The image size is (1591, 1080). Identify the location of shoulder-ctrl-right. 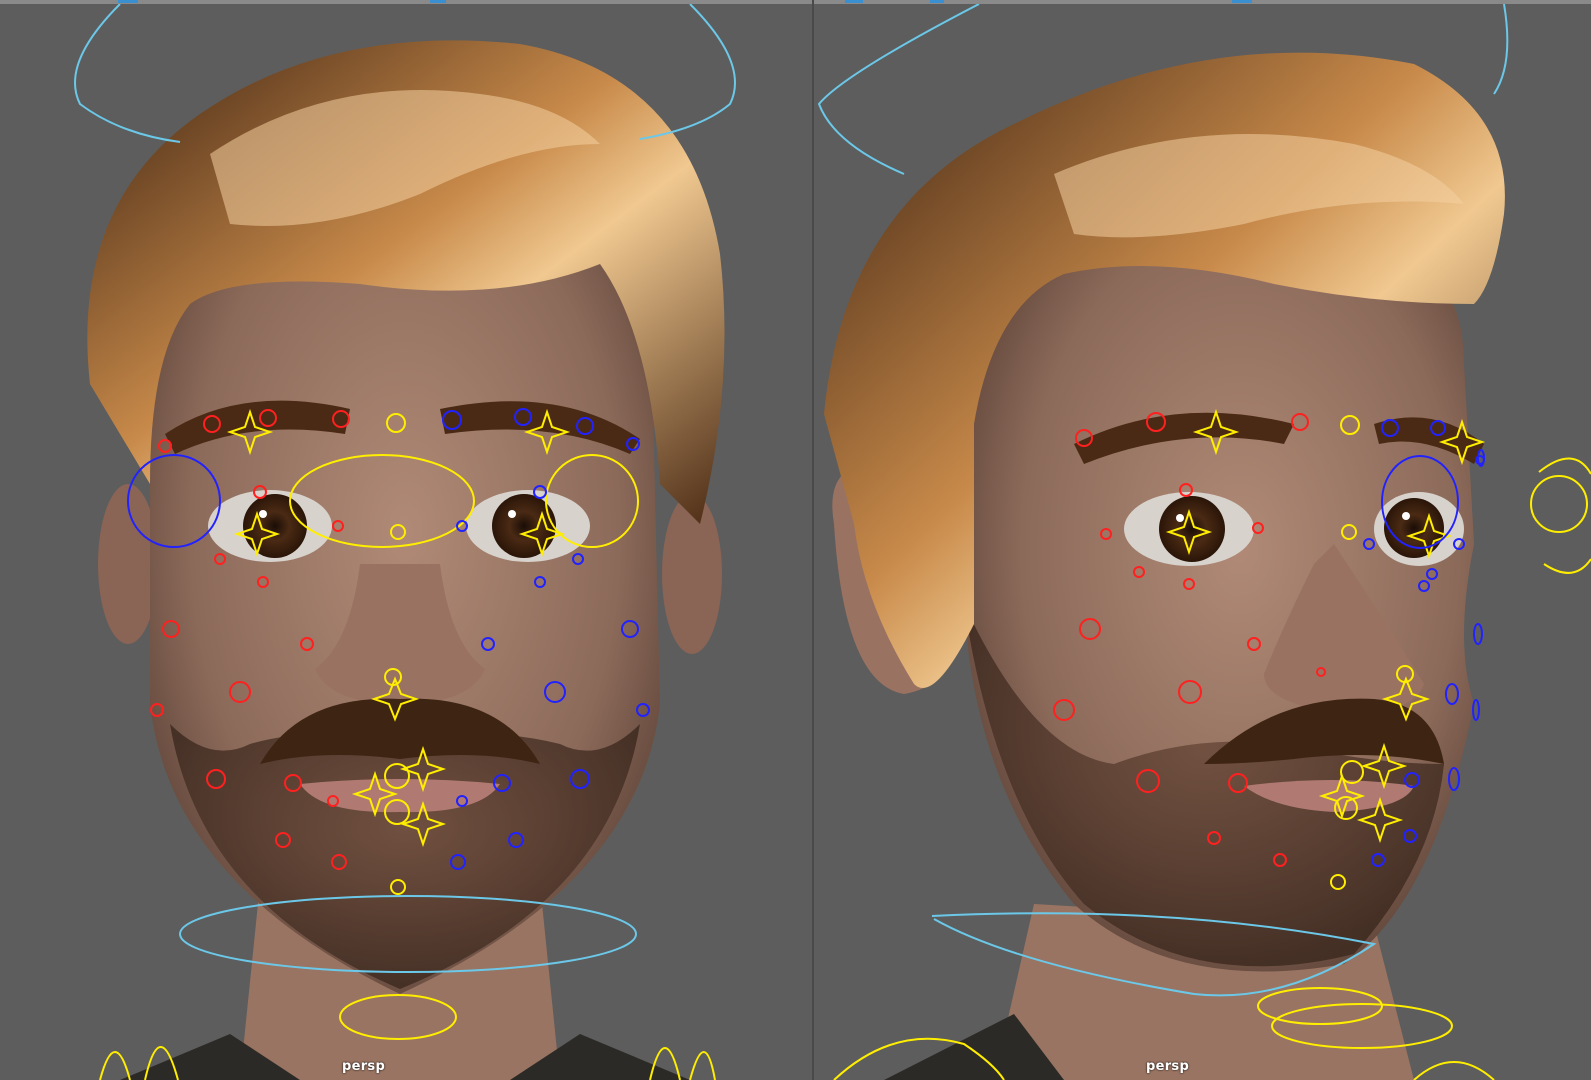
(1454, 1070).